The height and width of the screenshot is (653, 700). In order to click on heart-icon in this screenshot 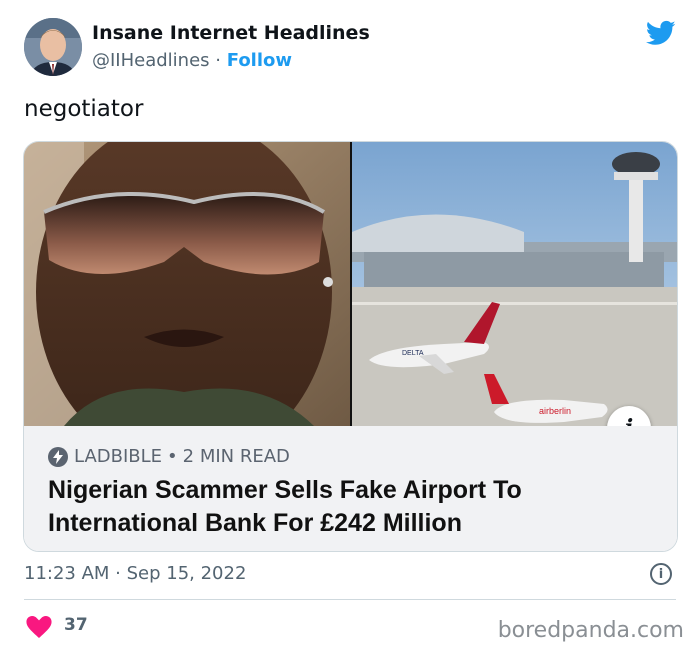, I will do `click(39, 627)`.